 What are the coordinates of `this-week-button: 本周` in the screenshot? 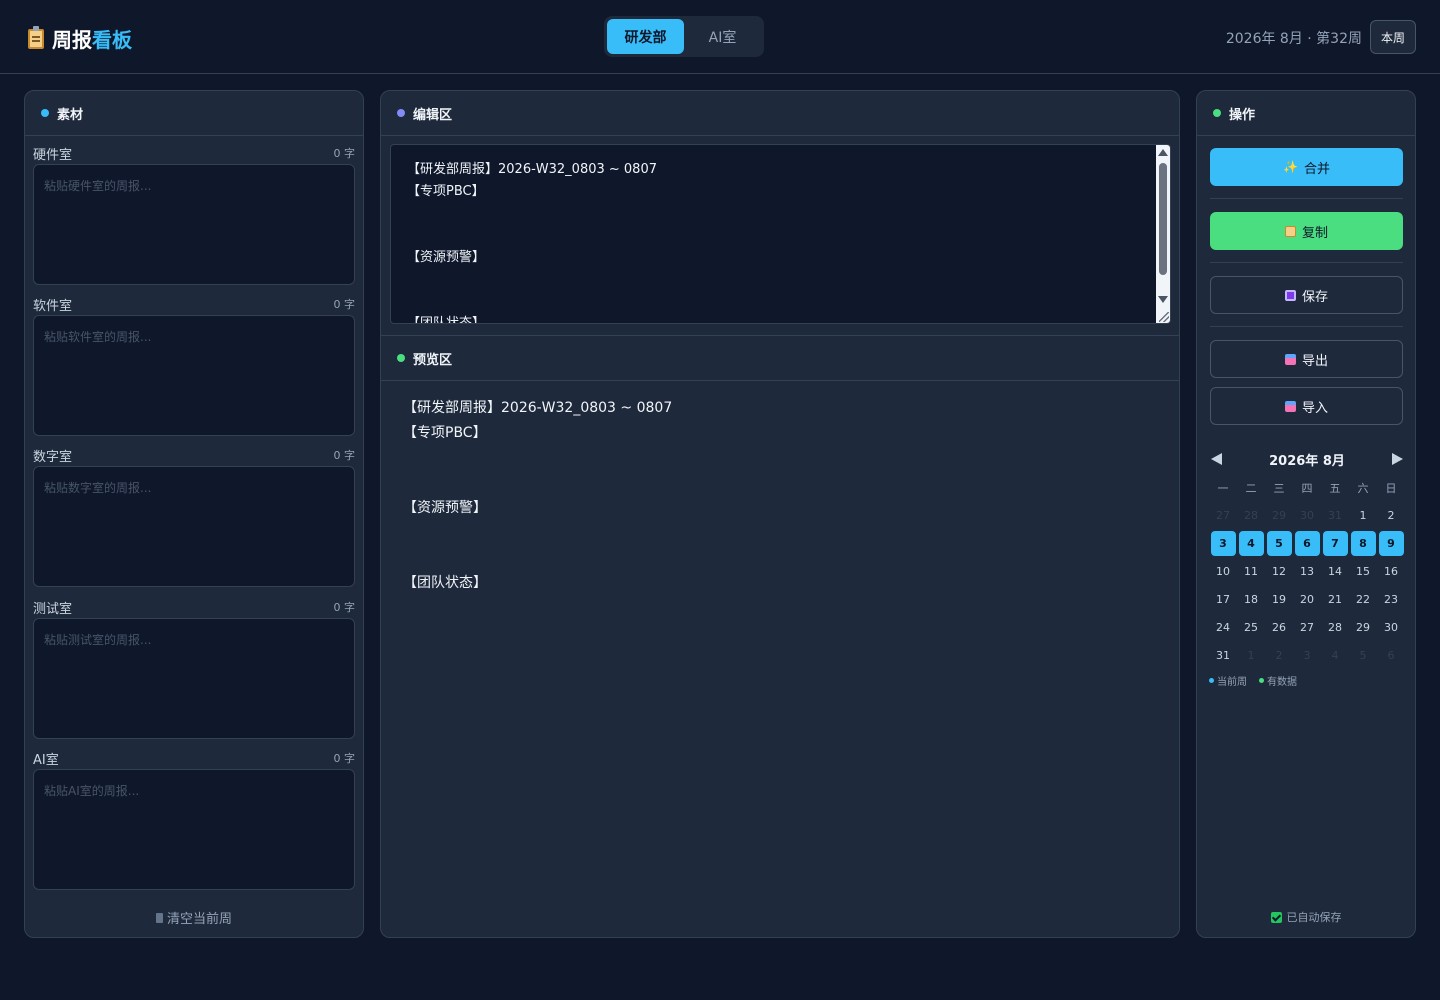 It's located at (1393, 37).